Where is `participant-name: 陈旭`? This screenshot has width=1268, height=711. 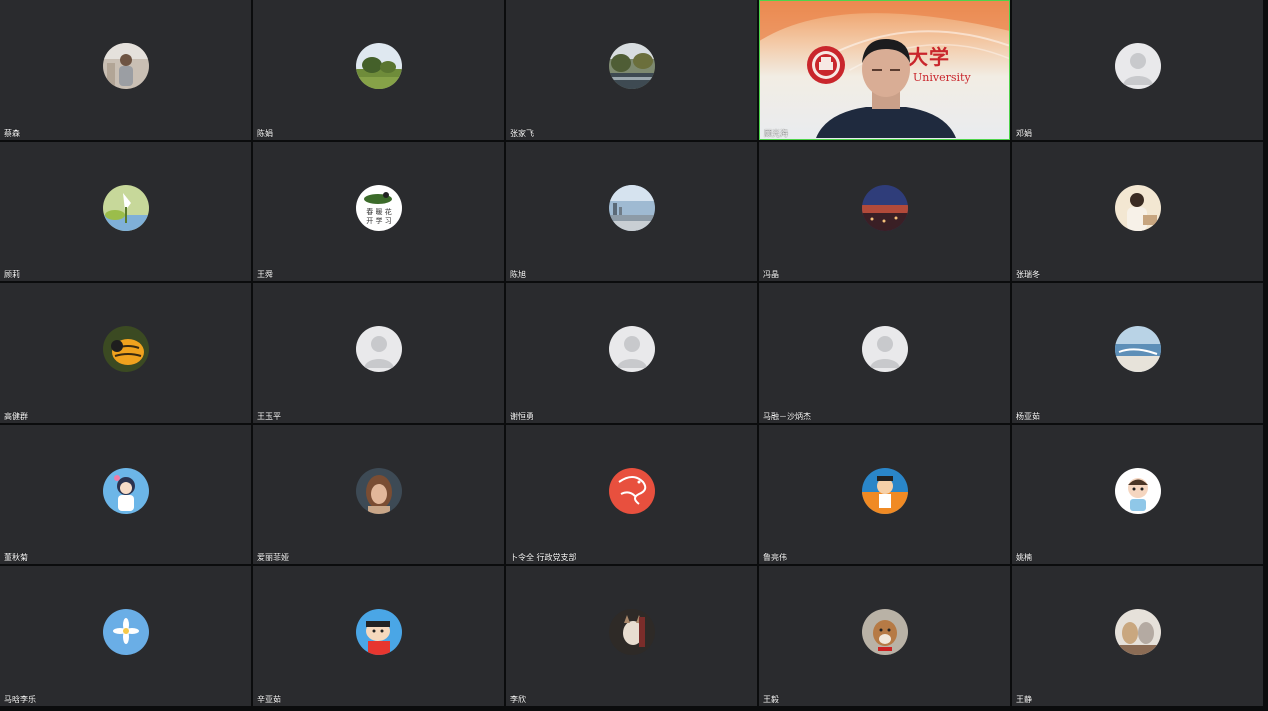 participant-name: 陈旭 is located at coordinates (518, 275).